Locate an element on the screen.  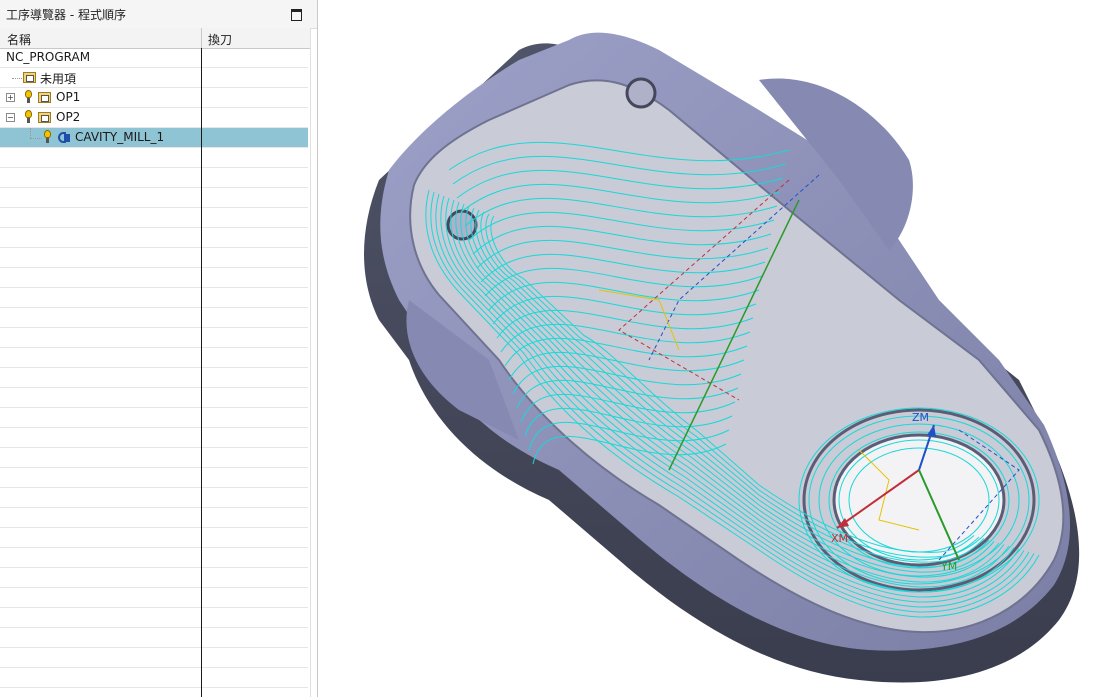
column-header-name: 名稱 is located at coordinates (19, 39).